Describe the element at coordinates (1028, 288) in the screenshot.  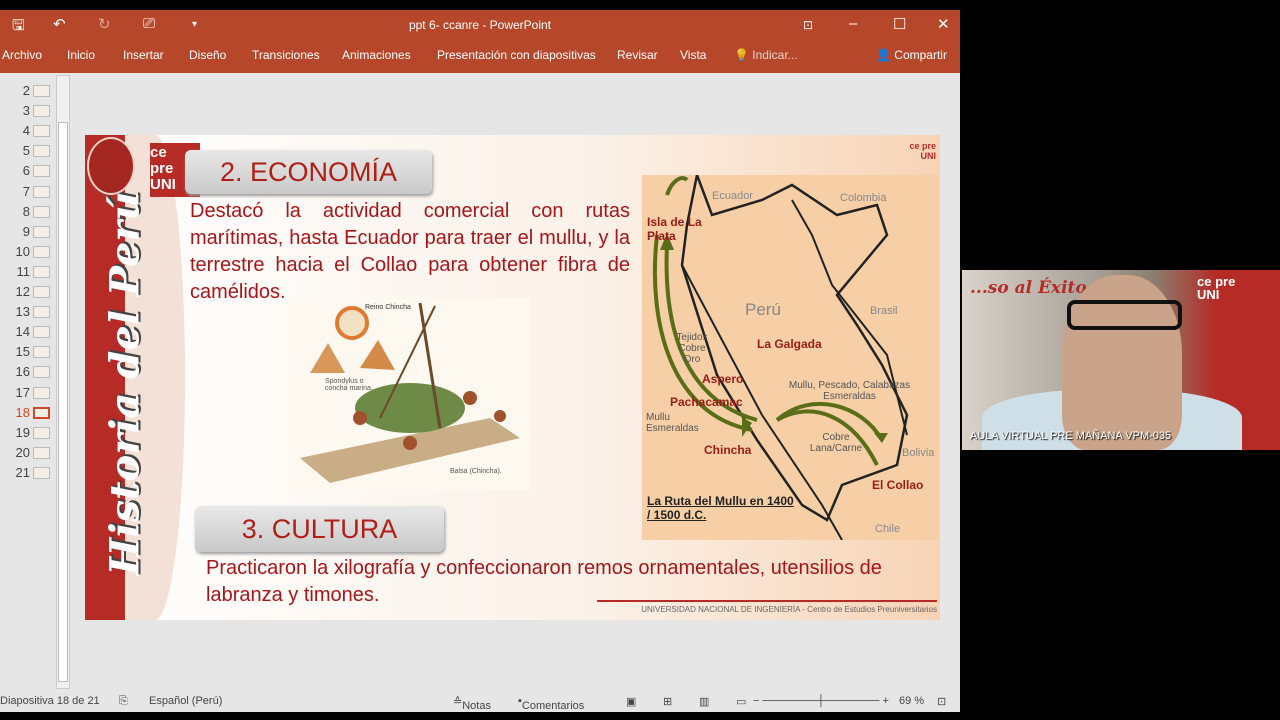
I see `webcam-banner: ...so al Éxito` at that location.